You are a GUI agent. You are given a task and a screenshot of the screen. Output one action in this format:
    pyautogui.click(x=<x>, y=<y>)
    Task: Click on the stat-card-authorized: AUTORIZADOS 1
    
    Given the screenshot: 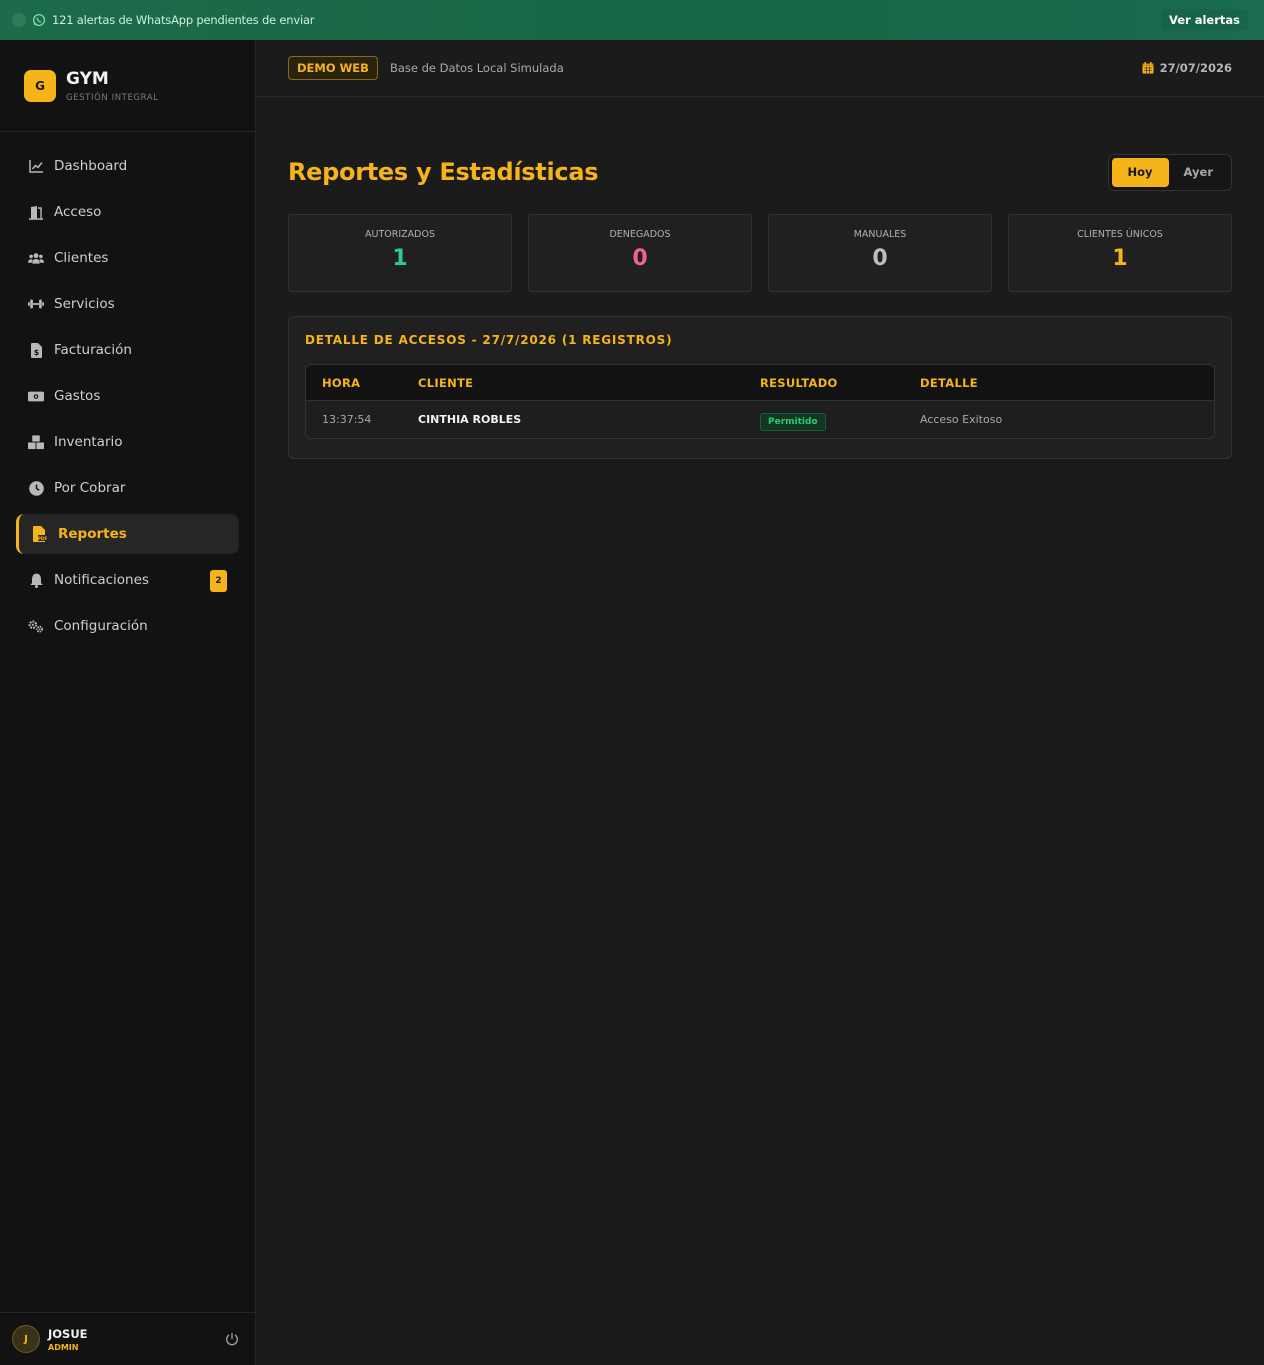 What is the action you would take?
    pyautogui.click(x=400, y=253)
    